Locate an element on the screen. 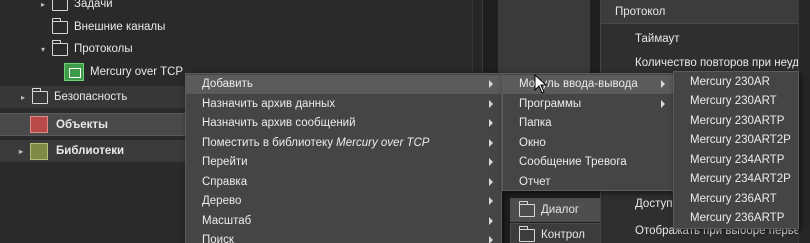 The width and height of the screenshot is (810, 243). menu-item-label: Назначить архив данных is located at coordinates (269, 103).